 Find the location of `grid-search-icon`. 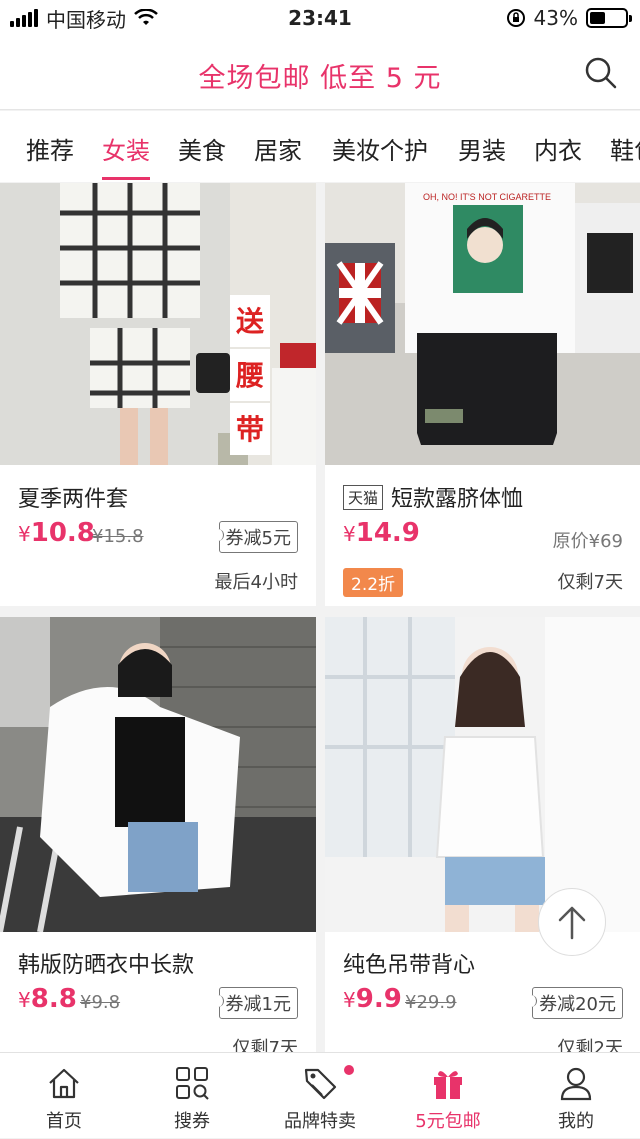

grid-search-icon is located at coordinates (192, 1083).